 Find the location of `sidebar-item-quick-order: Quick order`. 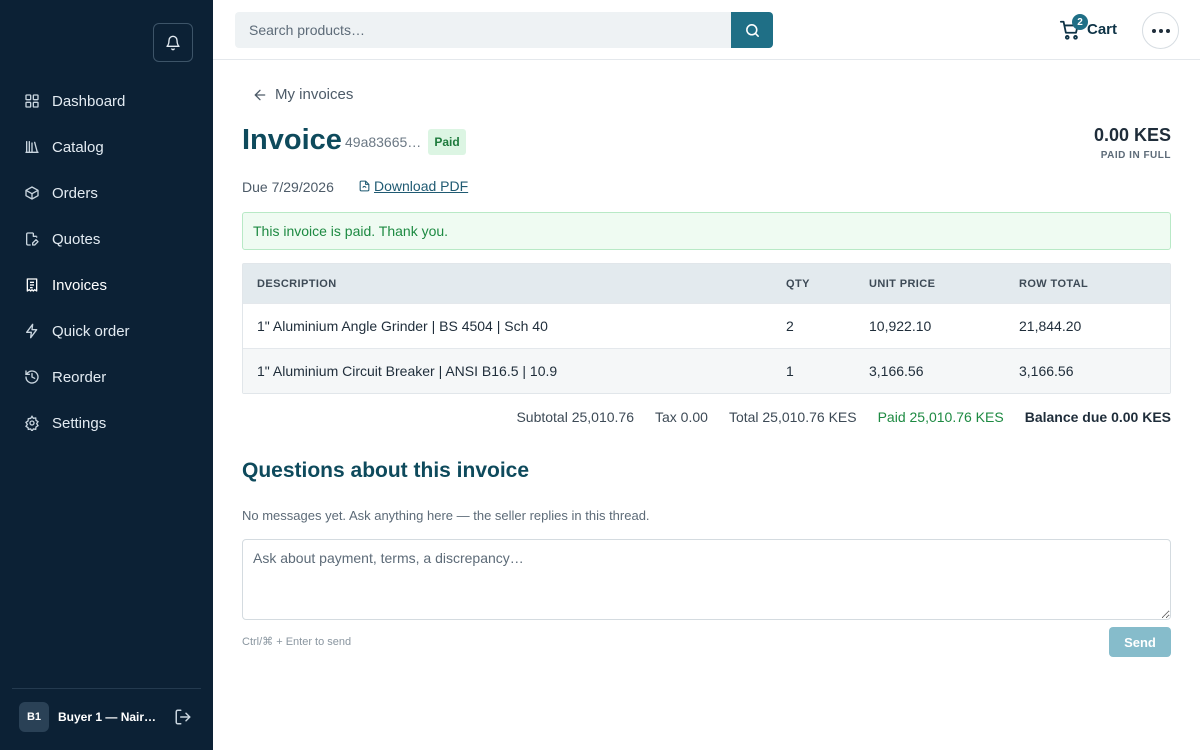

sidebar-item-quick-order: Quick order is located at coordinates (106, 331).